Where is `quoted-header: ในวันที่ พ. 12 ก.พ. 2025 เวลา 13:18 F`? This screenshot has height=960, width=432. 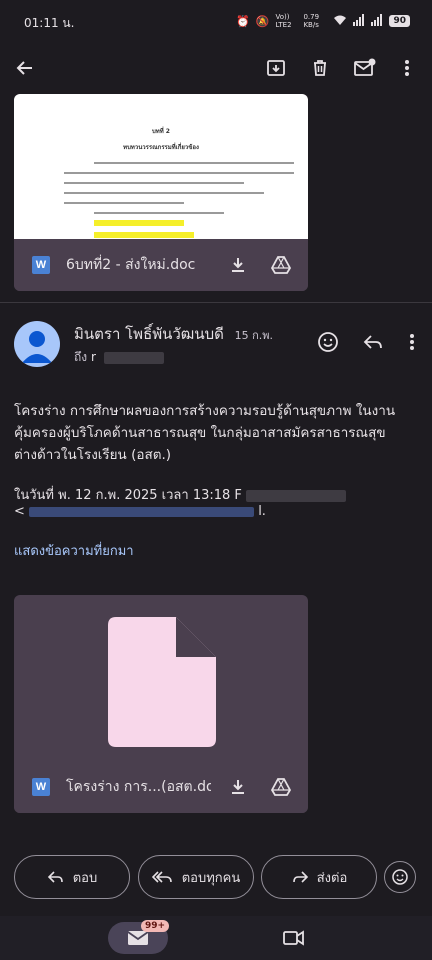 quoted-header: ในวันที่ พ. 12 ก.พ. 2025 เวลา 13:18 F is located at coordinates (180, 494).